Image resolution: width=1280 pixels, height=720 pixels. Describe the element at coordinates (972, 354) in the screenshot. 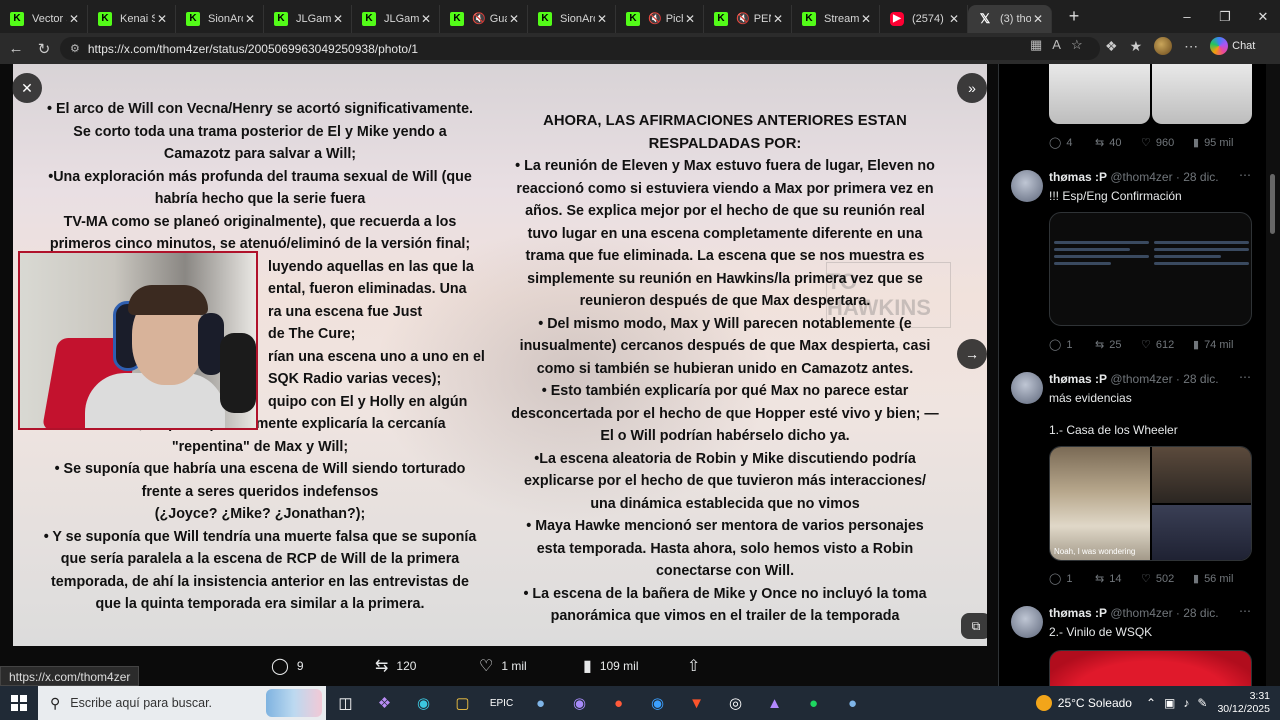

I see `next-image-icon: →` at that location.